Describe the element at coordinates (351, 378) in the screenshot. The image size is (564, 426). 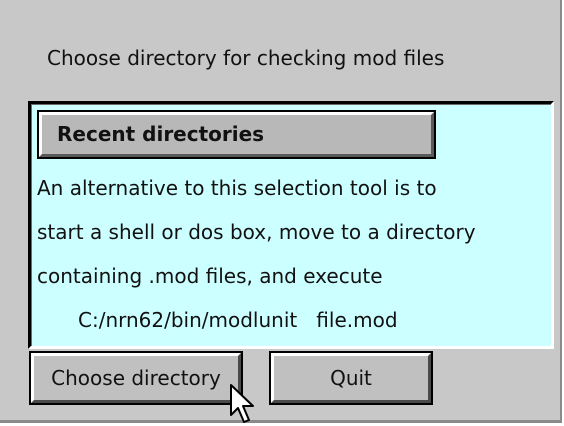
I see `quit-button: Quit` at that location.